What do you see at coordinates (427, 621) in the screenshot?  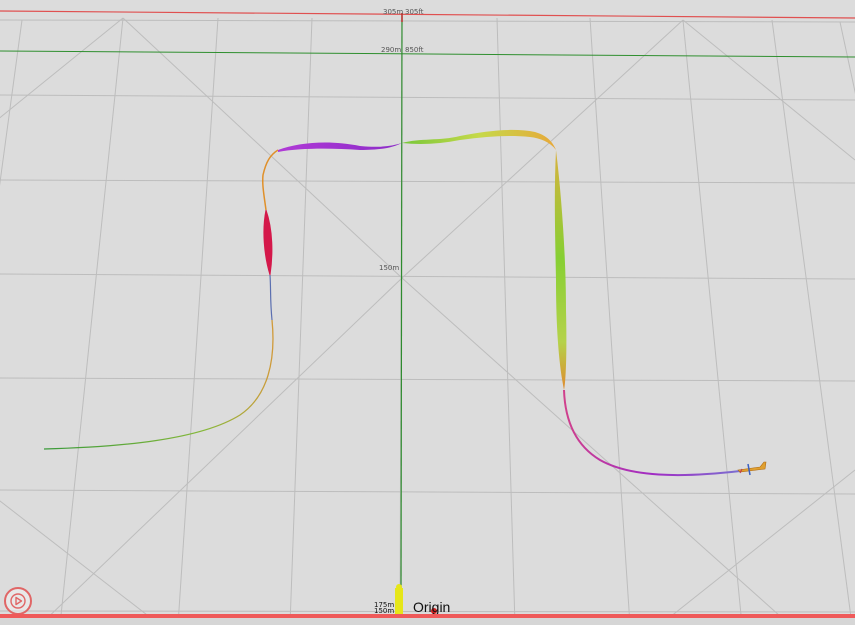 I see `status-strip` at bounding box center [427, 621].